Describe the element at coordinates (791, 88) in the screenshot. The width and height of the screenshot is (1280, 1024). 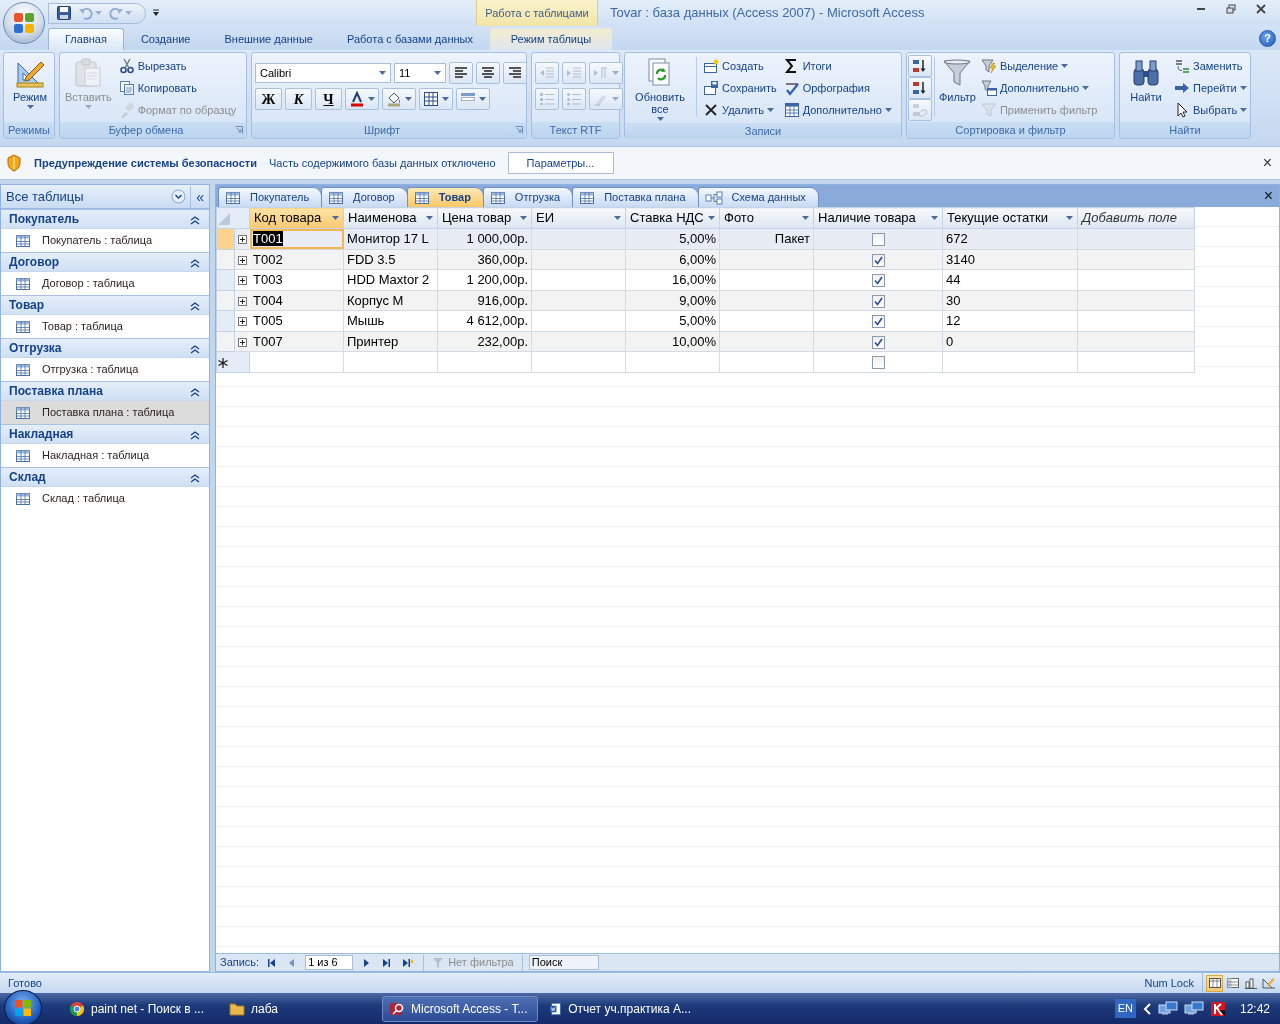
I see `spellcheck-icon` at that location.